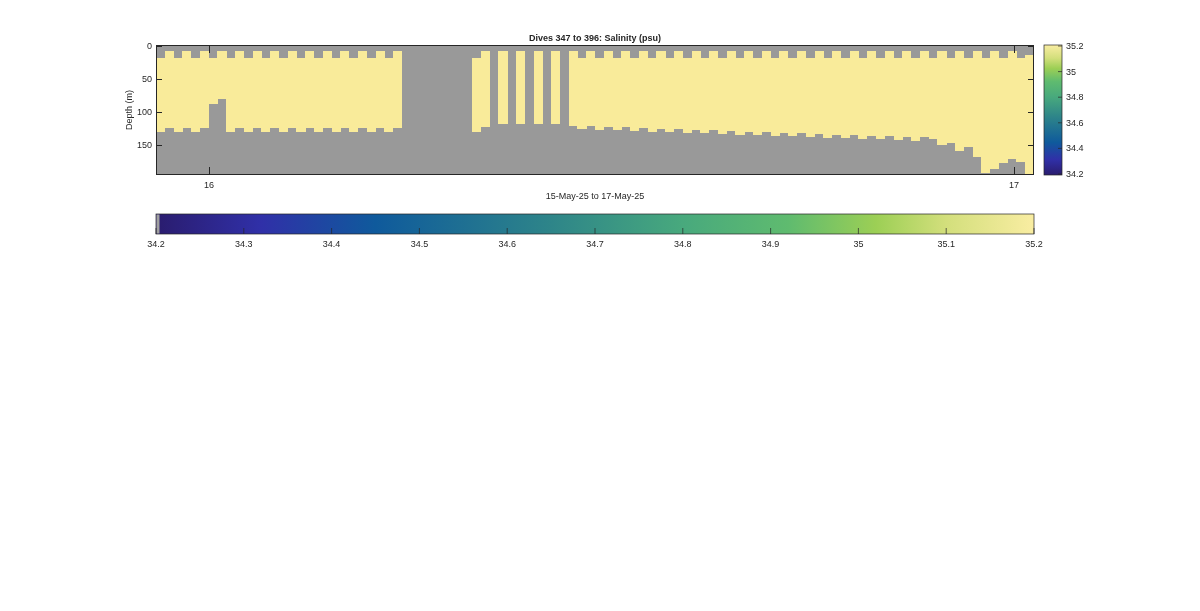 This screenshot has width=1200, height=611. What do you see at coordinates (770, 244) in the screenshot?
I see `colorbar-tick-label: 34.9` at bounding box center [770, 244].